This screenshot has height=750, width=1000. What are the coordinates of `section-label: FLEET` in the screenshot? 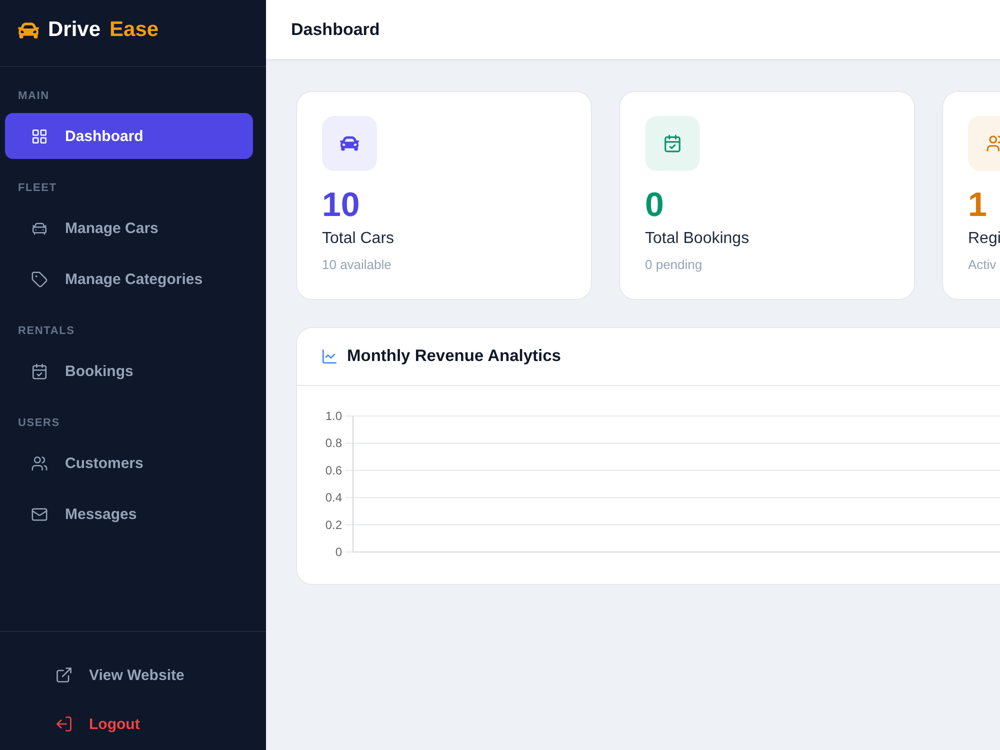 It's located at (37, 188).